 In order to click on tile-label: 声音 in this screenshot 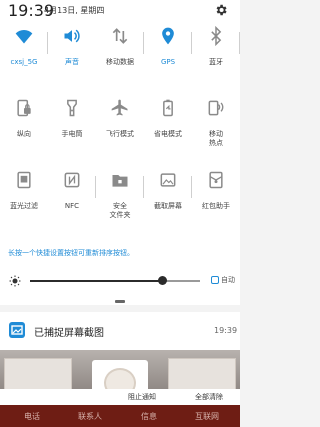, I will do `click(72, 62)`.